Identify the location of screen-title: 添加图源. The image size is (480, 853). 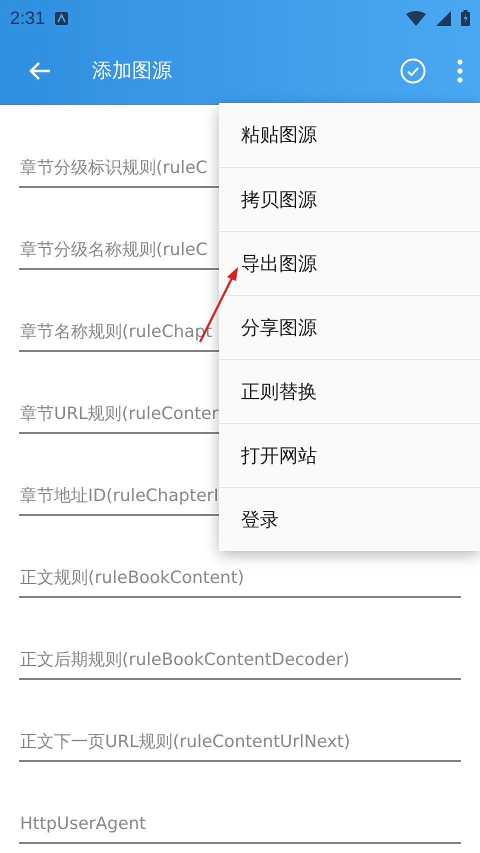
(132, 70).